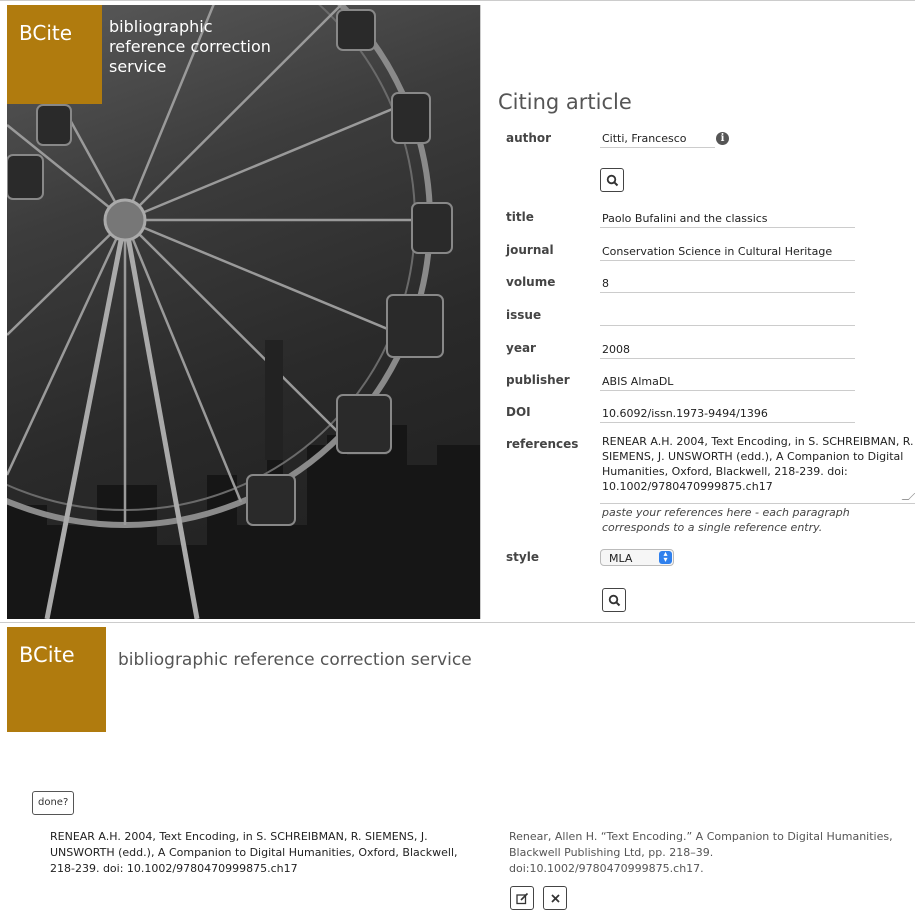 This screenshot has height=920, width=915. I want to click on edit-button, so click(522, 898).